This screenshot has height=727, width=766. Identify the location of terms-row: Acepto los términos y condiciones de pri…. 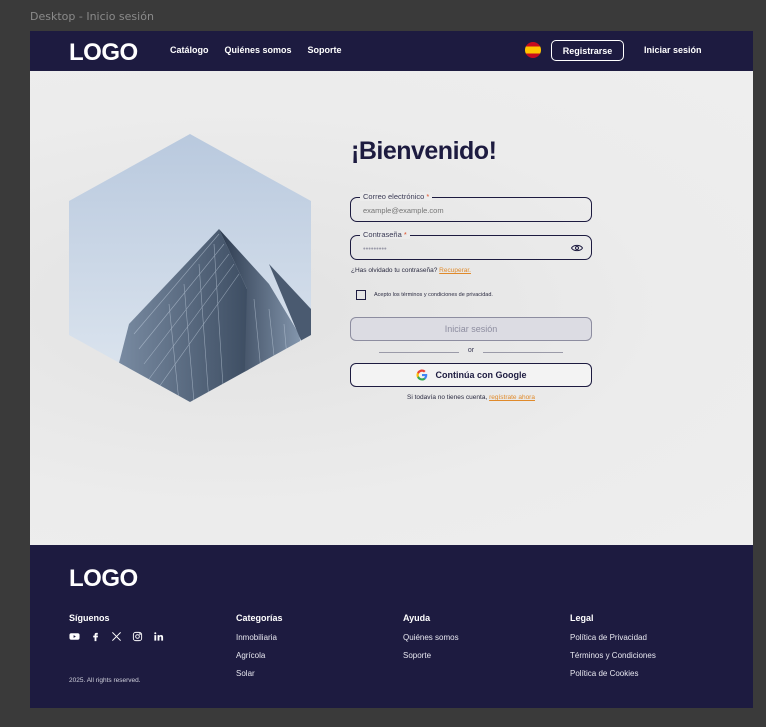
(424, 295).